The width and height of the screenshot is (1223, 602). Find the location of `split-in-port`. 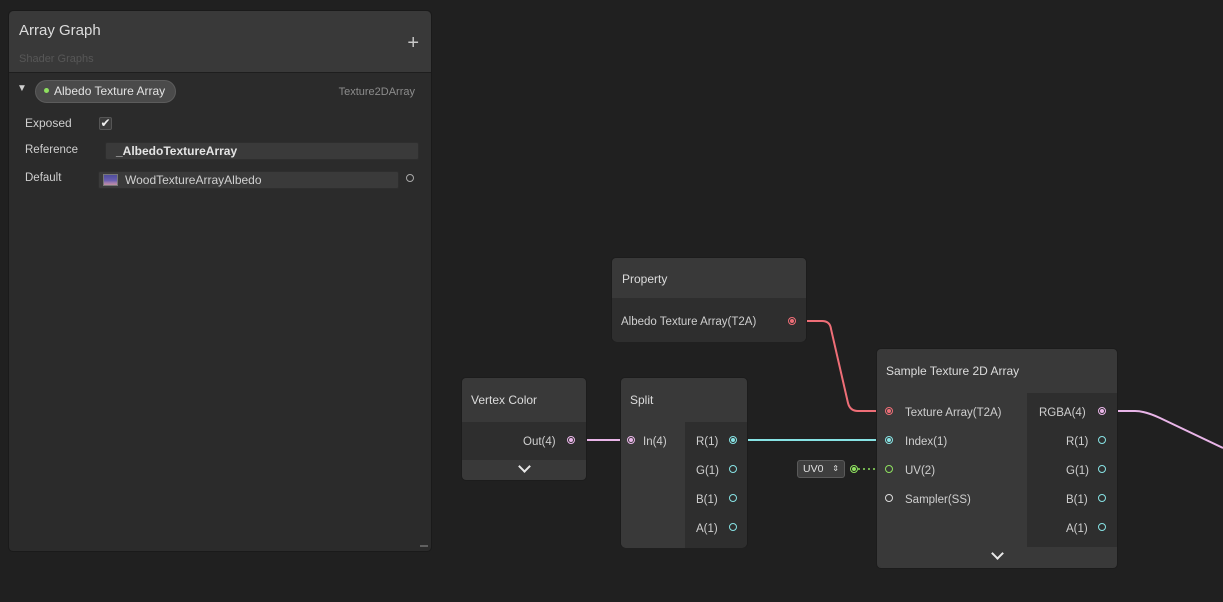

split-in-port is located at coordinates (631, 440).